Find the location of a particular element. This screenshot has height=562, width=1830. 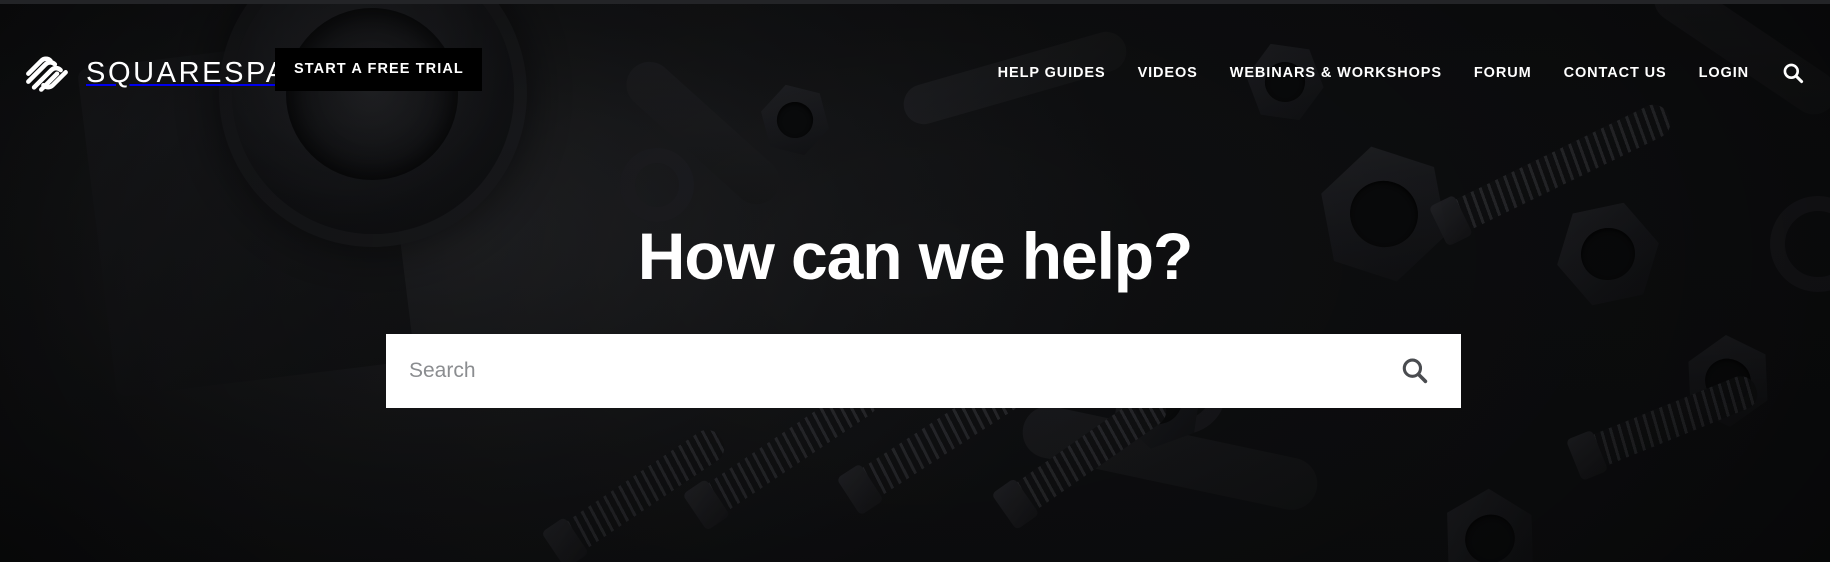

page-title: How can we help? is located at coordinates (915, 256).